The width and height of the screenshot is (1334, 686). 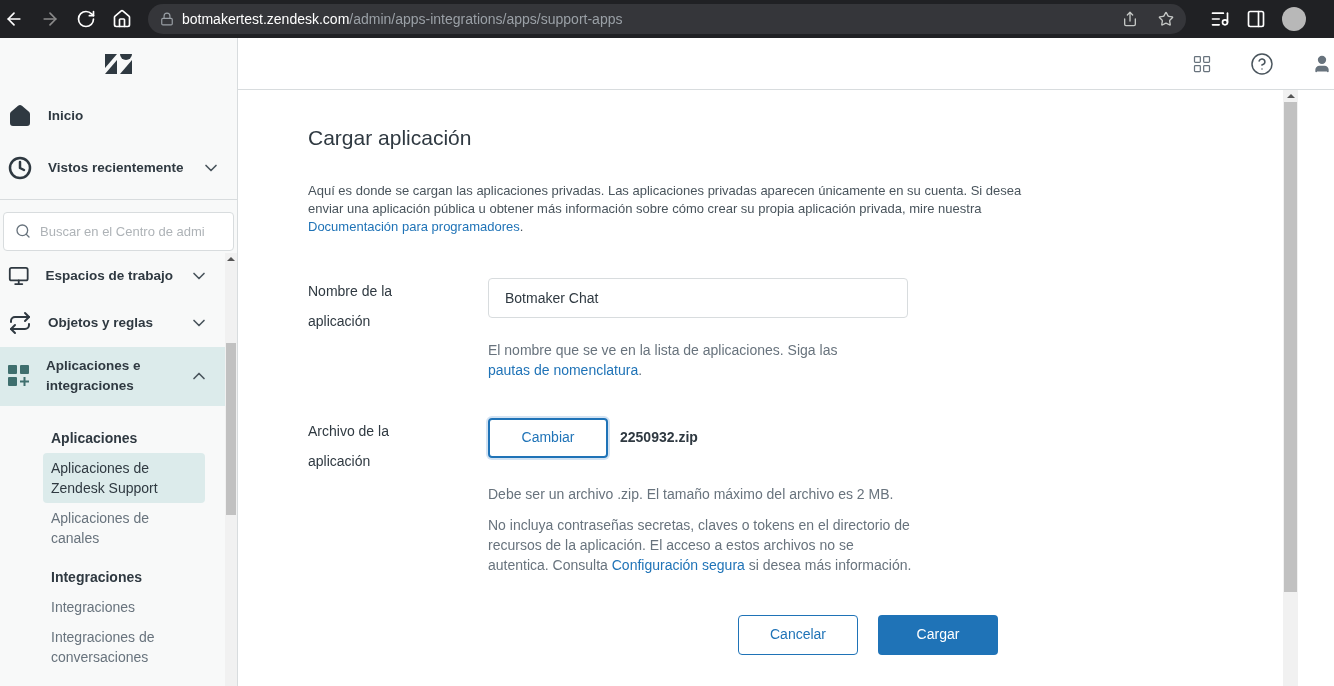 What do you see at coordinates (691, 494) in the screenshot?
I see `hint-text: Debe ser un archivo .zip. El tamaño máximo del archivo es 2 MB.` at bounding box center [691, 494].